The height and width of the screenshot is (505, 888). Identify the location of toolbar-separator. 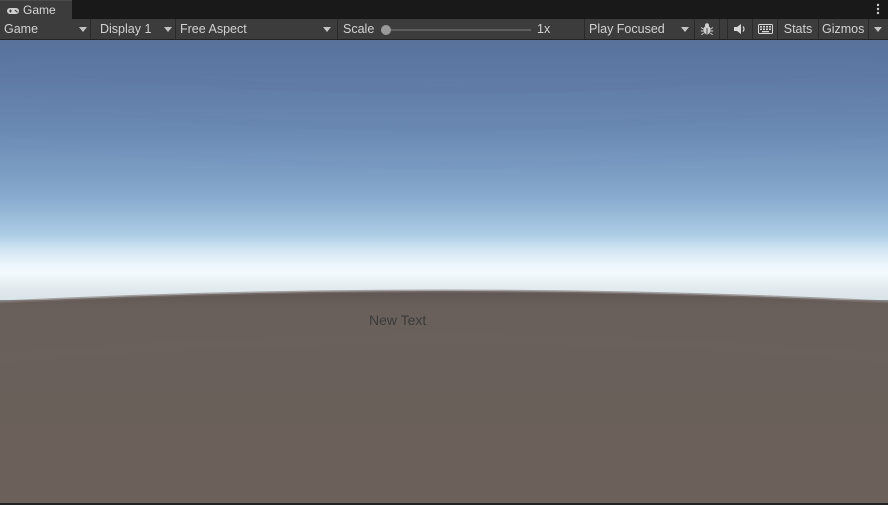
(724, 29).